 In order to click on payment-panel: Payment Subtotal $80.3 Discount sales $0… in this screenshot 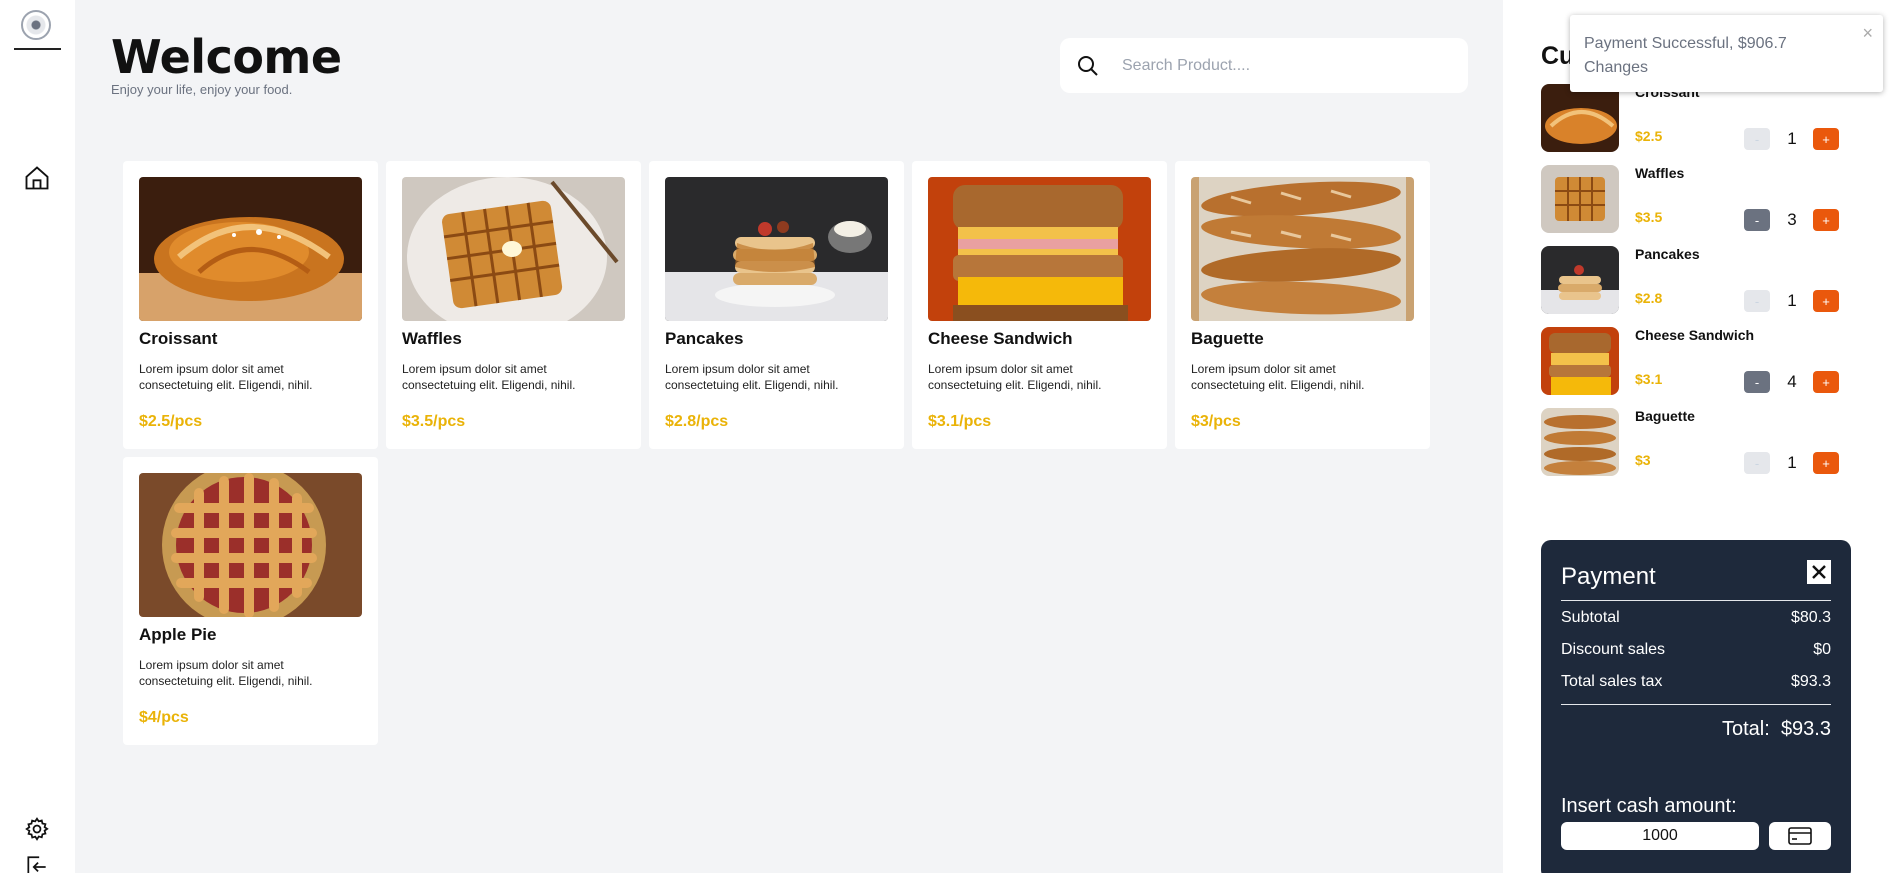, I will do `click(1696, 706)`.